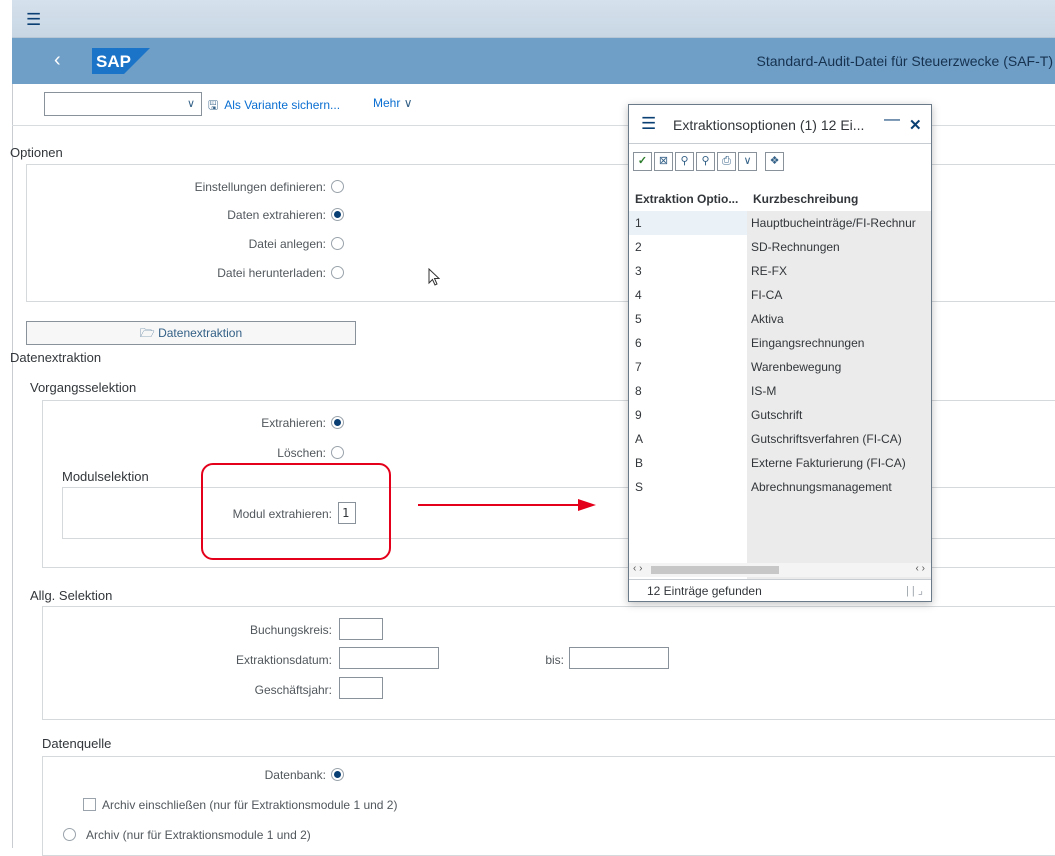 Image resolution: width=1055 pixels, height=856 pixels. What do you see at coordinates (69, 834) in the screenshot?
I see `radio-archive` at bounding box center [69, 834].